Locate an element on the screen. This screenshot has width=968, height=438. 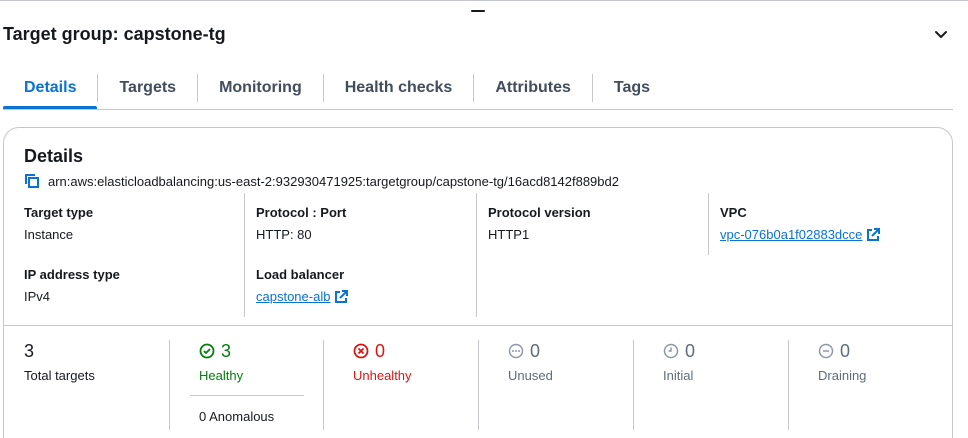
ip-address-type-value: IPv4 is located at coordinates (37, 296).